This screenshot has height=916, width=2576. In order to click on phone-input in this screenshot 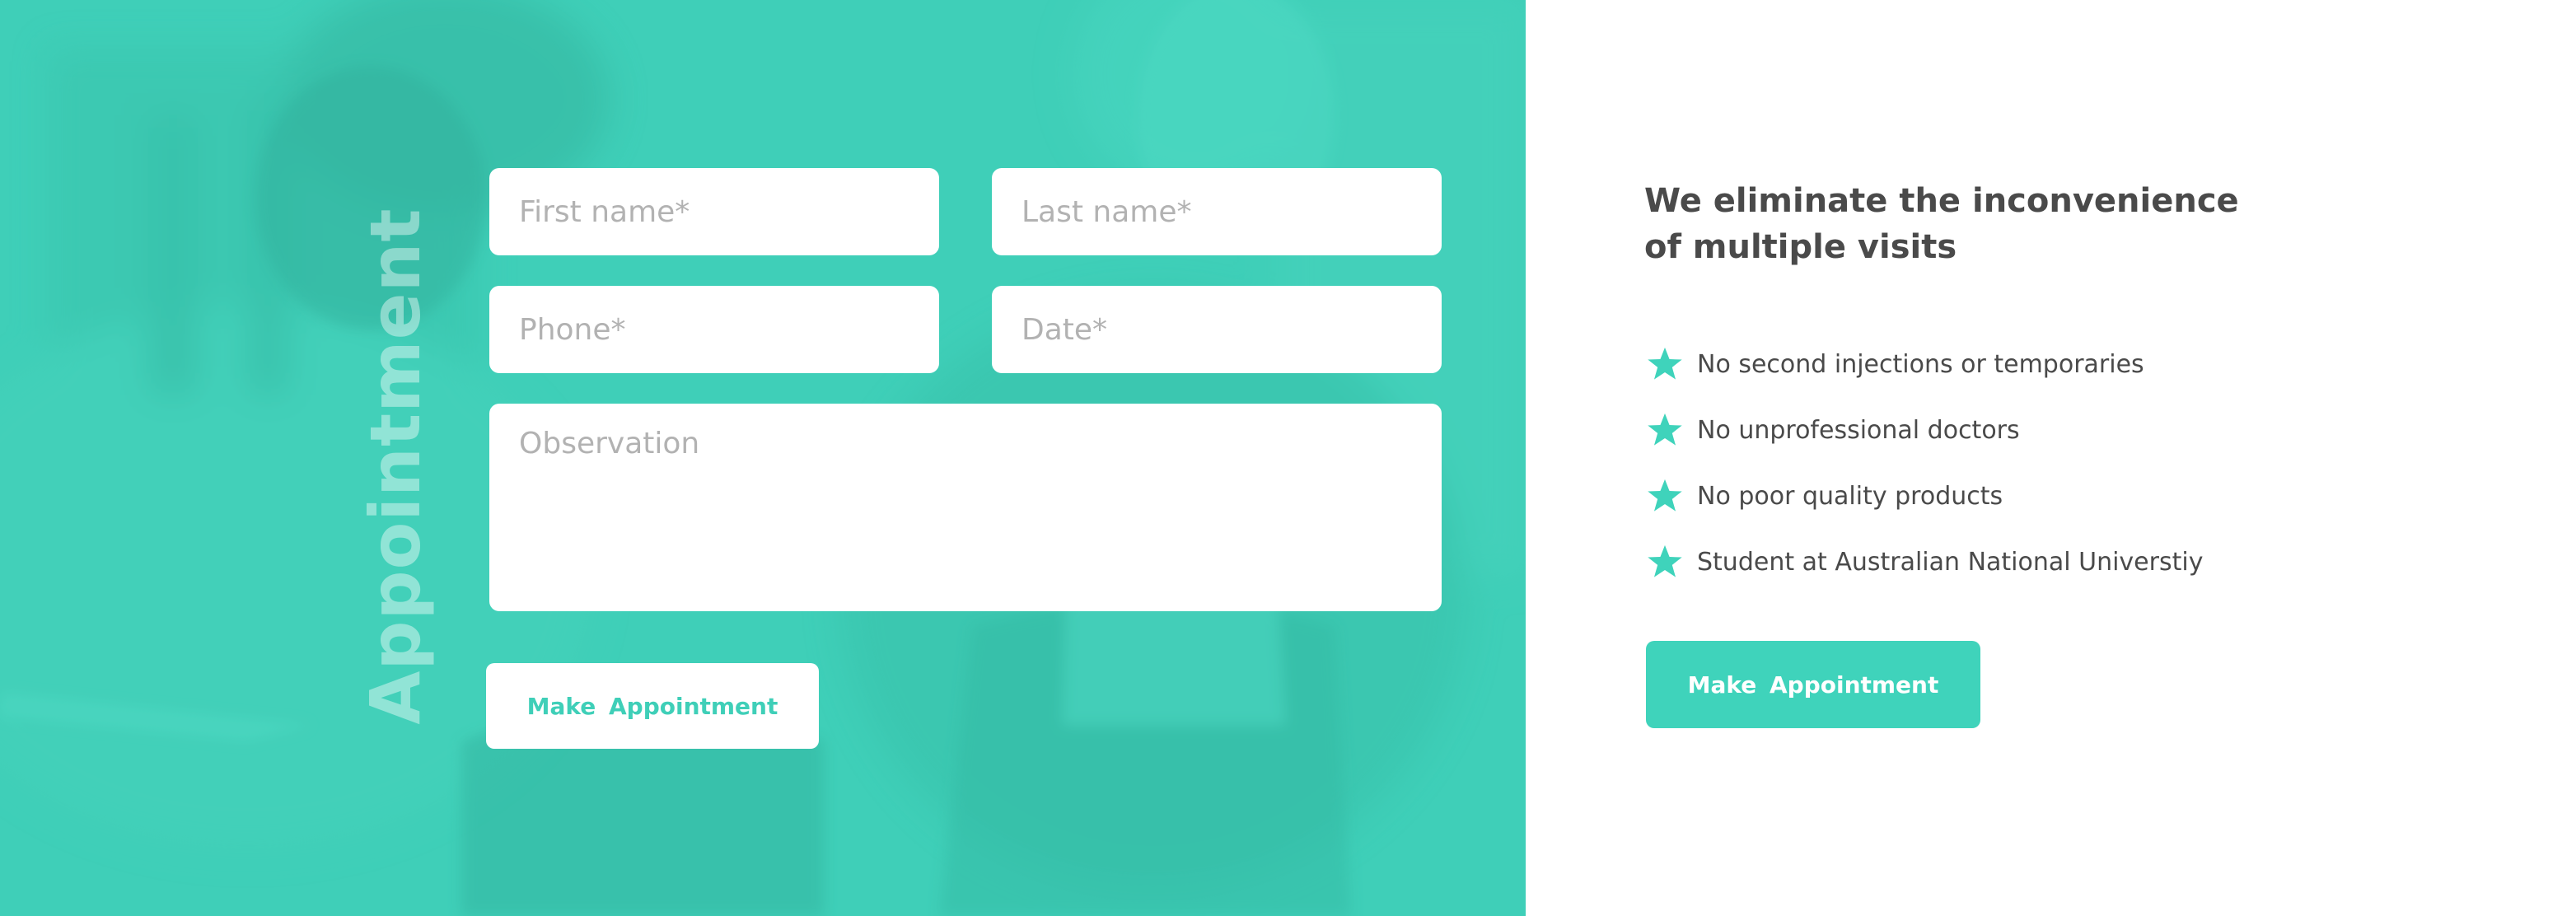, I will do `click(714, 329)`.